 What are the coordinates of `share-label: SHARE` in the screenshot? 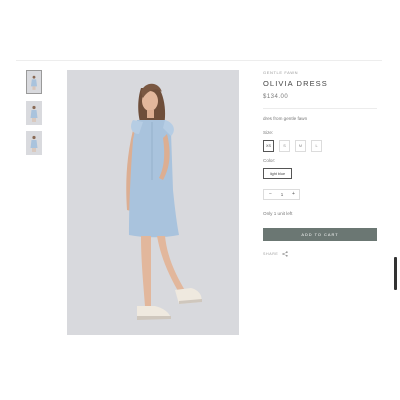 It's located at (271, 254).